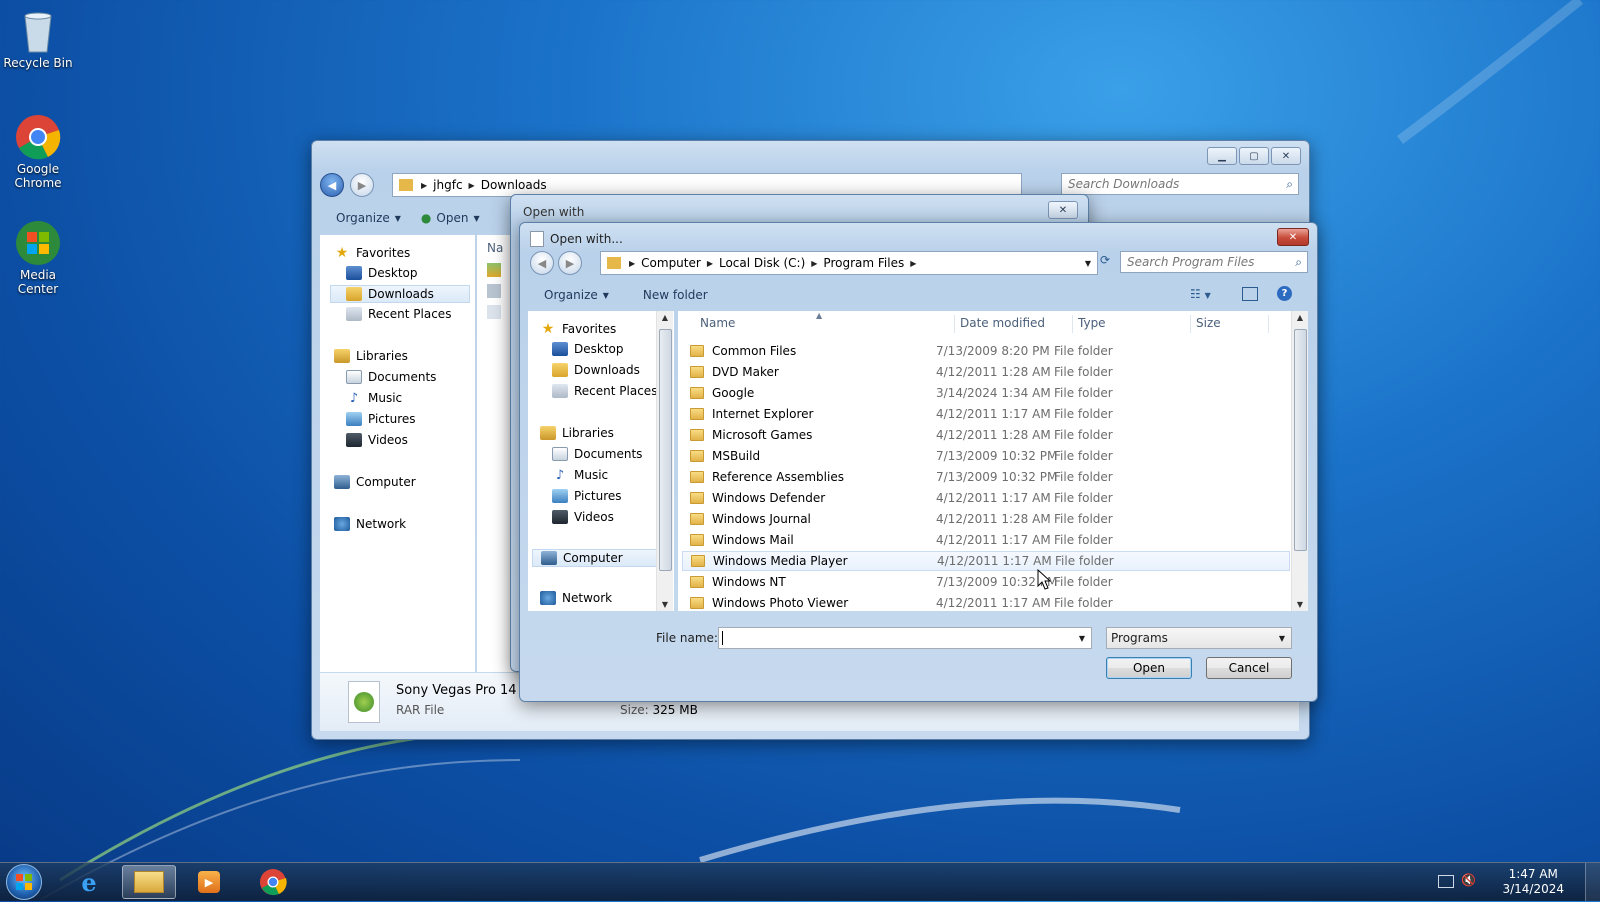 The height and width of the screenshot is (902, 1600). Describe the element at coordinates (1199, 638) in the screenshot. I see `file-type-filter-select: Programs ▼` at that location.